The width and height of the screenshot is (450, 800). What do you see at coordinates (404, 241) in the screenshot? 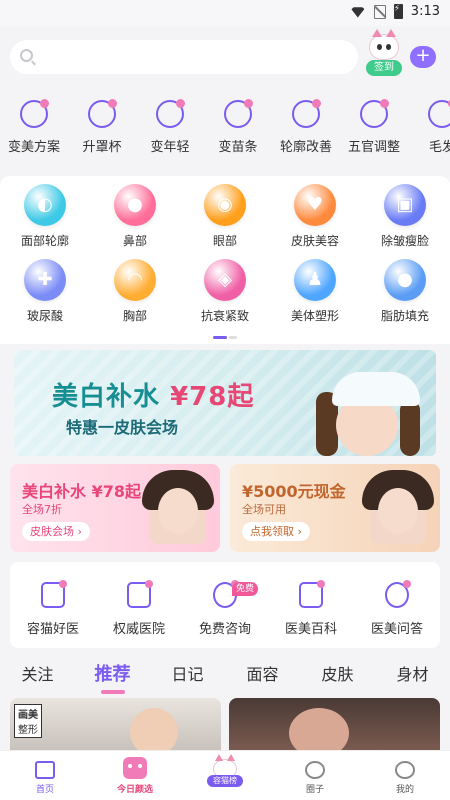
I see `category-label: 除皱瘦脸` at bounding box center [404, 241].